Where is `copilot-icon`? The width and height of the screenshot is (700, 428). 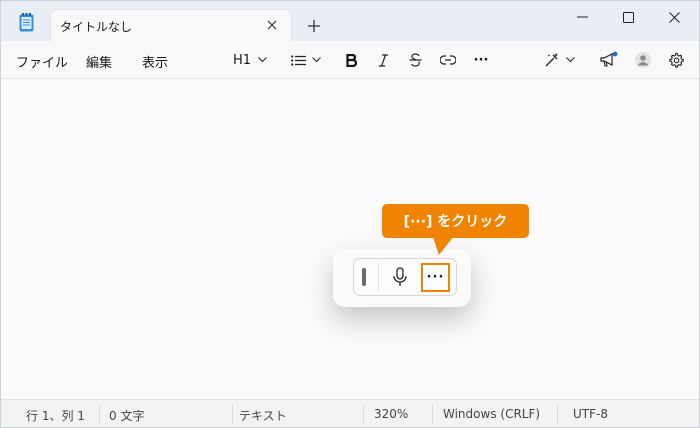
copilot-icon is located at coordinates (551, 60).